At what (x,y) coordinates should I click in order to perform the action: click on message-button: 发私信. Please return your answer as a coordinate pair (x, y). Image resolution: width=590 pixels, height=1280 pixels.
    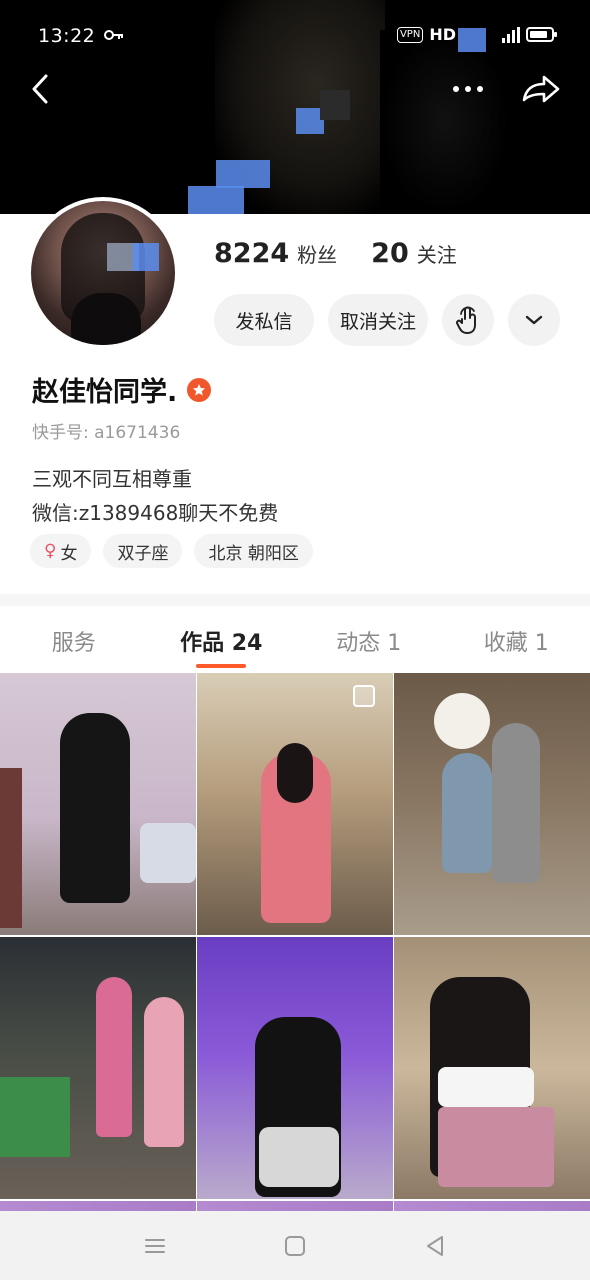
    Looking at the image, I should click on (264, 320).